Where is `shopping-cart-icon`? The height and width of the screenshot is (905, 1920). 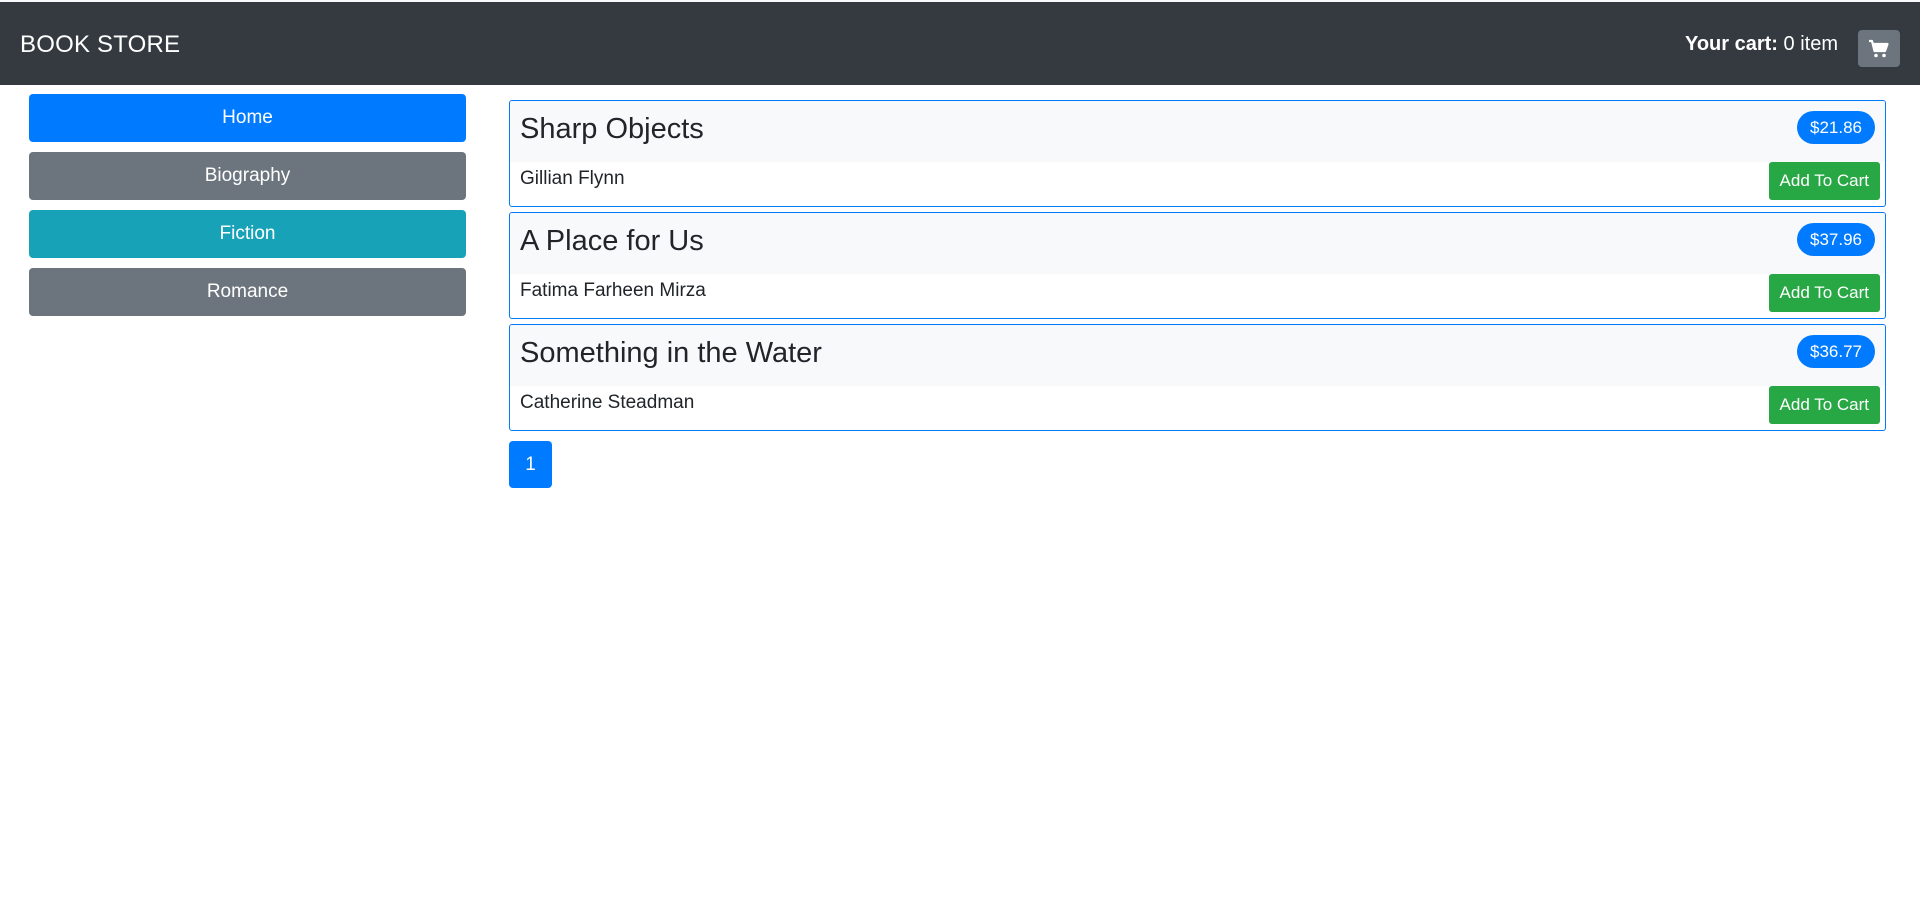 shopping-cart-icon is located at coordinates (1879, 48).